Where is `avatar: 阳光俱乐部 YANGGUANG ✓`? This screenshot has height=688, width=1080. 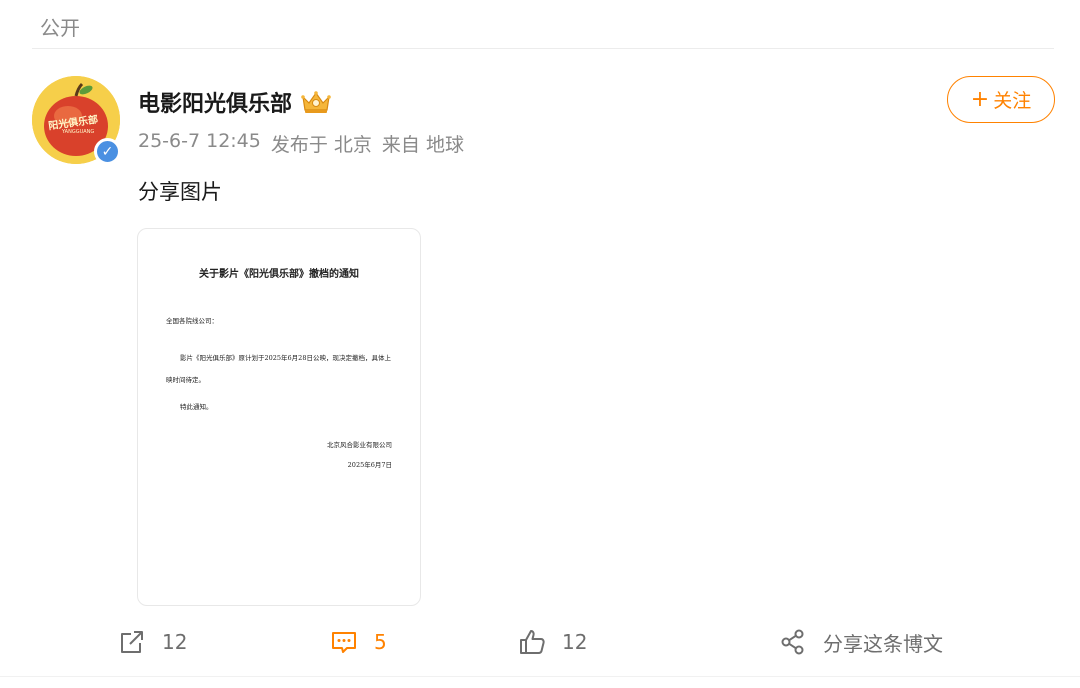
avatar: 阳光俱乐部 YANGGUANG ✓ is located at coordinates (76, 120).